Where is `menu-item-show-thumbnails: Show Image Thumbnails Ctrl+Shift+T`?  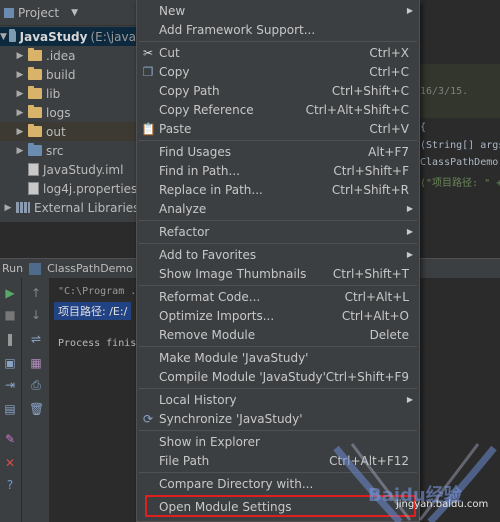
menu-item-show-thumbnails: Show Image Thumbnails Ctrl+Shift+T is located at coordinates (278, 273).